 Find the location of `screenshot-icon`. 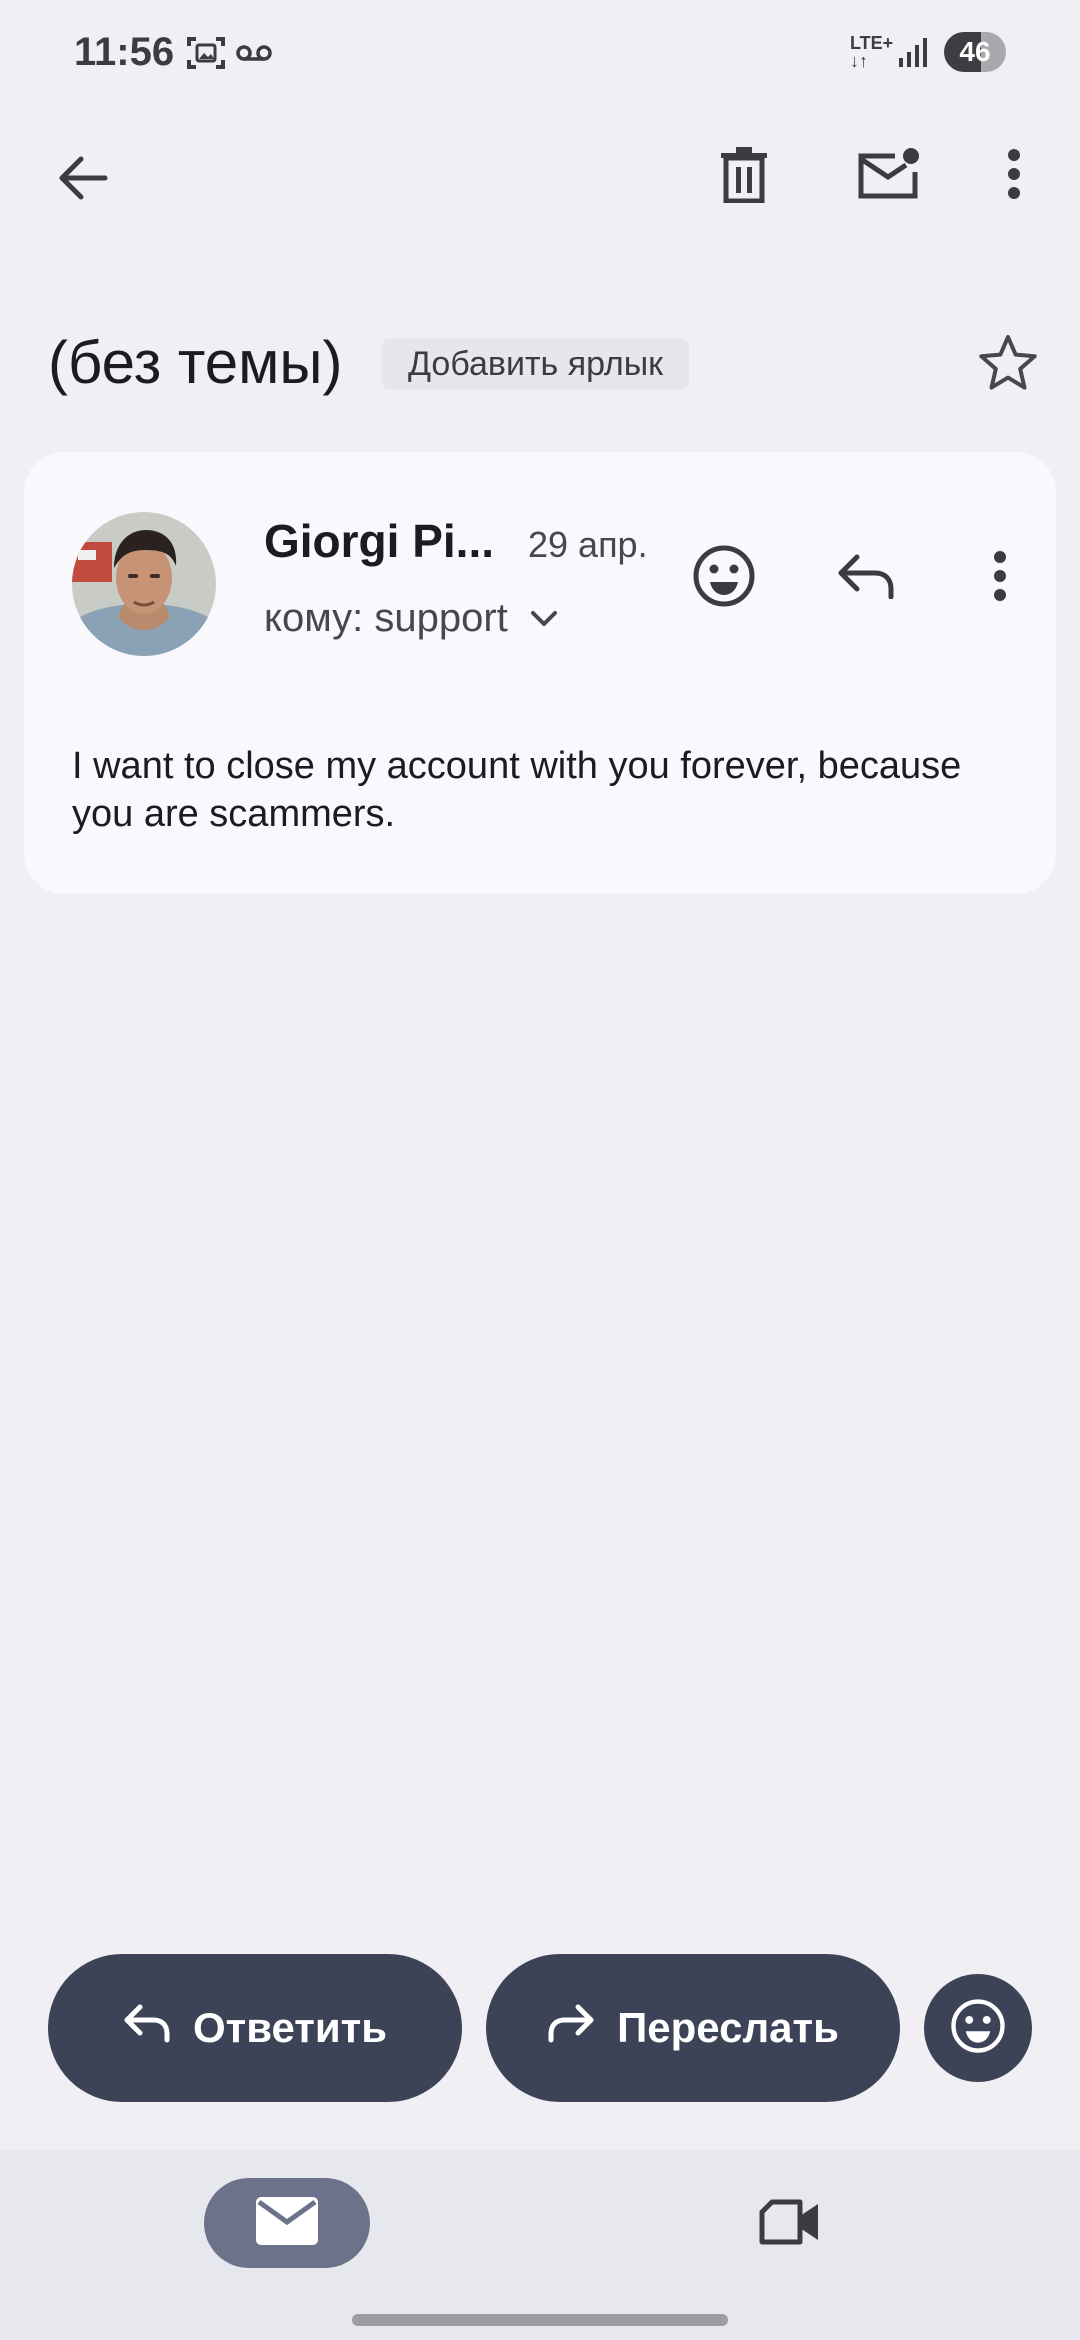

screenshot-icon is located at coordinates (206, 55).